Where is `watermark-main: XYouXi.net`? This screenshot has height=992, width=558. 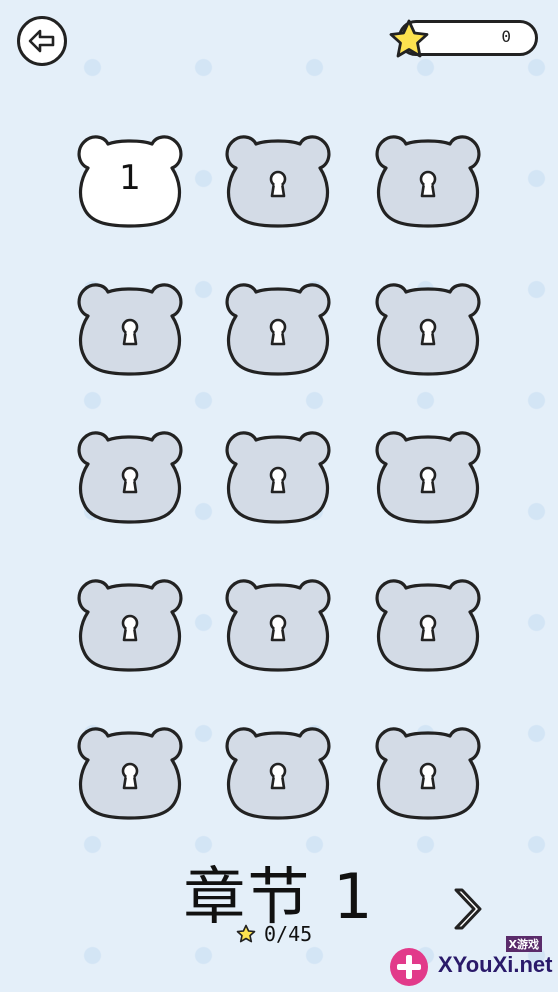
watermark-main: XYouXi.net is located at coordinates (495, 964).